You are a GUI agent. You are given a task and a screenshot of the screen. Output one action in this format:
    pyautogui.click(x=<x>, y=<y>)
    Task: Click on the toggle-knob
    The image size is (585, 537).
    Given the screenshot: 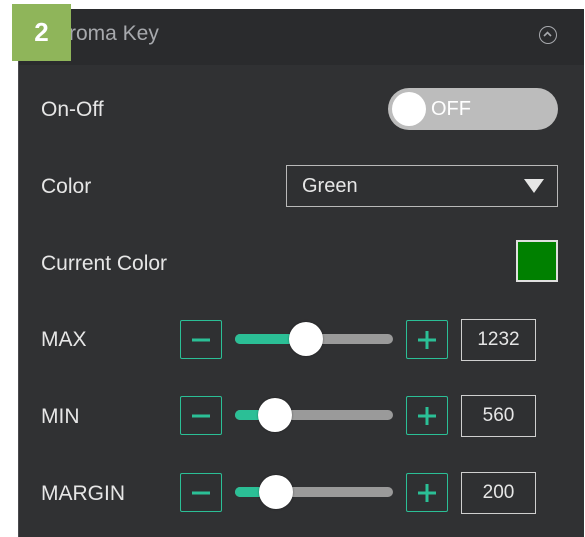 What is the action you would take?
    pyautogui.click(x=409, y=109)
    